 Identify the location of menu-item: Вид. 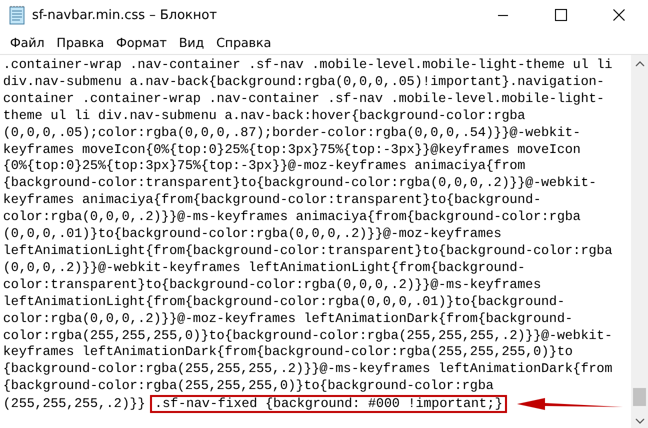
(191, 42).